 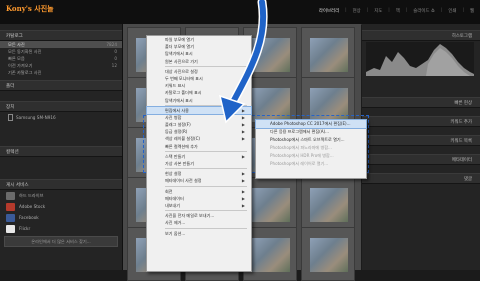 What do you see at coordinates (421, 35) in the screenshot?
I see `histogram-panel-header: 히스토그램` at bounding box center [421, 35].